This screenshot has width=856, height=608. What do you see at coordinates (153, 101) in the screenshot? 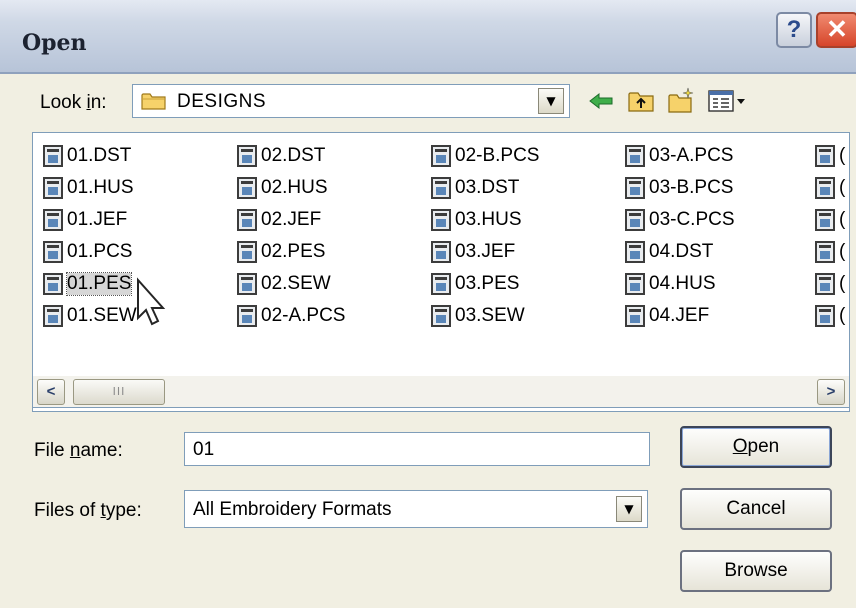
I see `folder-icon` at bounding box center [153, 101].